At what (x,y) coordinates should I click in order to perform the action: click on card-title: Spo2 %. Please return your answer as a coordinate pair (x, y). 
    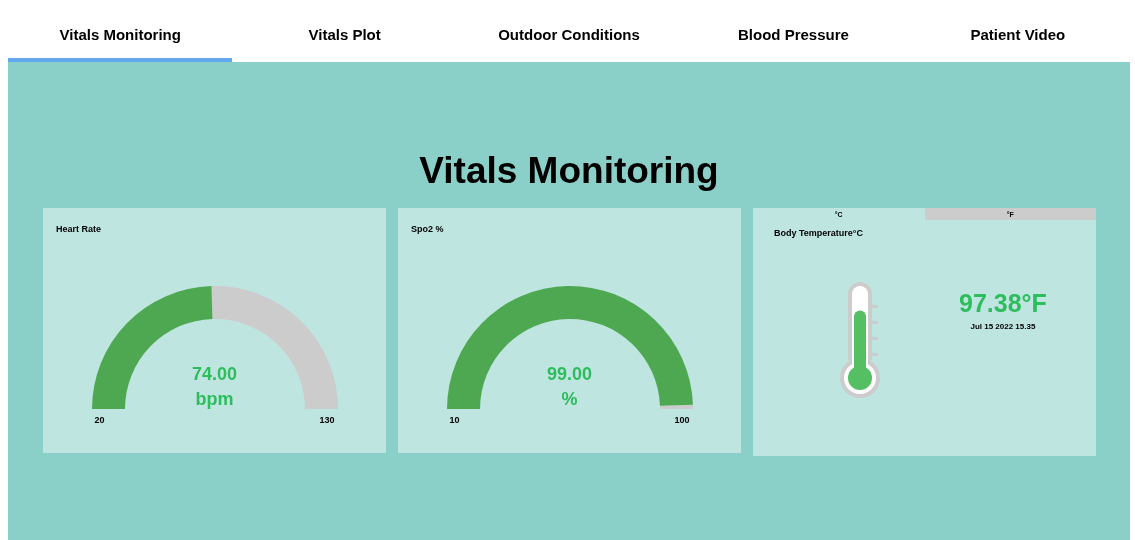
    Looking at the image, I should click on (427, 229).